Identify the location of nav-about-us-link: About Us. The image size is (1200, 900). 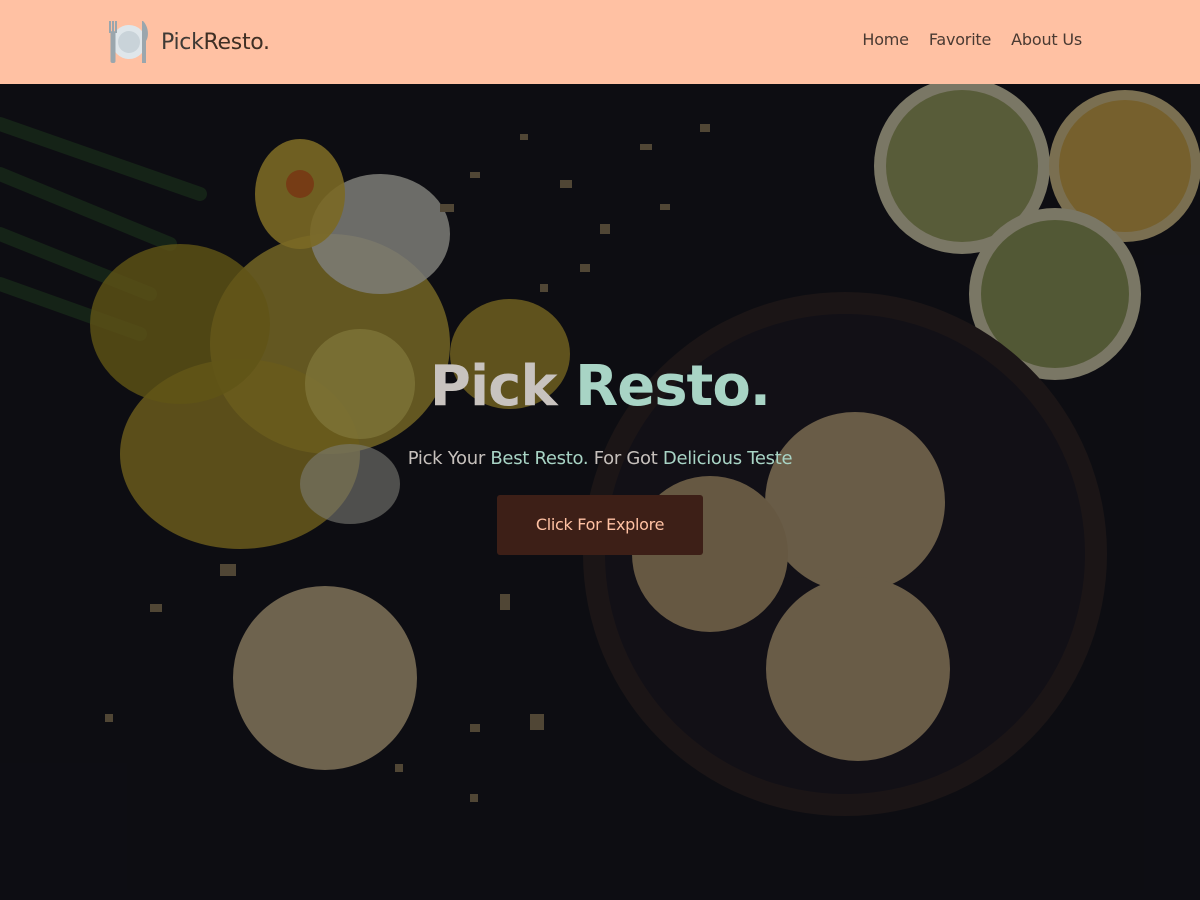
(1046, 39).